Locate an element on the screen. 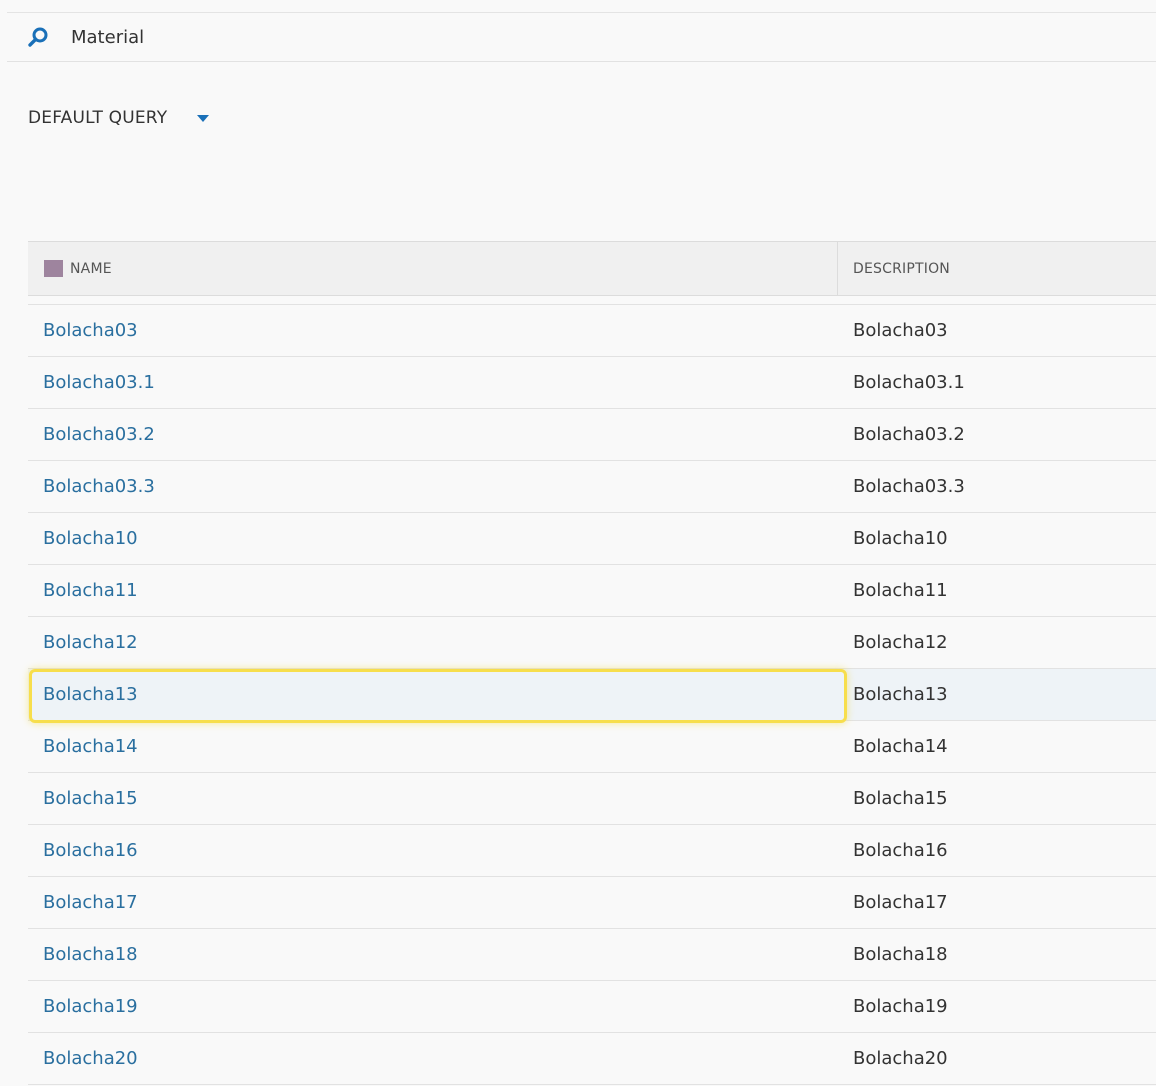 The width and height of the screenshot is (1156, 1086). row-description: Bolacha19 is located at coordinates (900, 1006).